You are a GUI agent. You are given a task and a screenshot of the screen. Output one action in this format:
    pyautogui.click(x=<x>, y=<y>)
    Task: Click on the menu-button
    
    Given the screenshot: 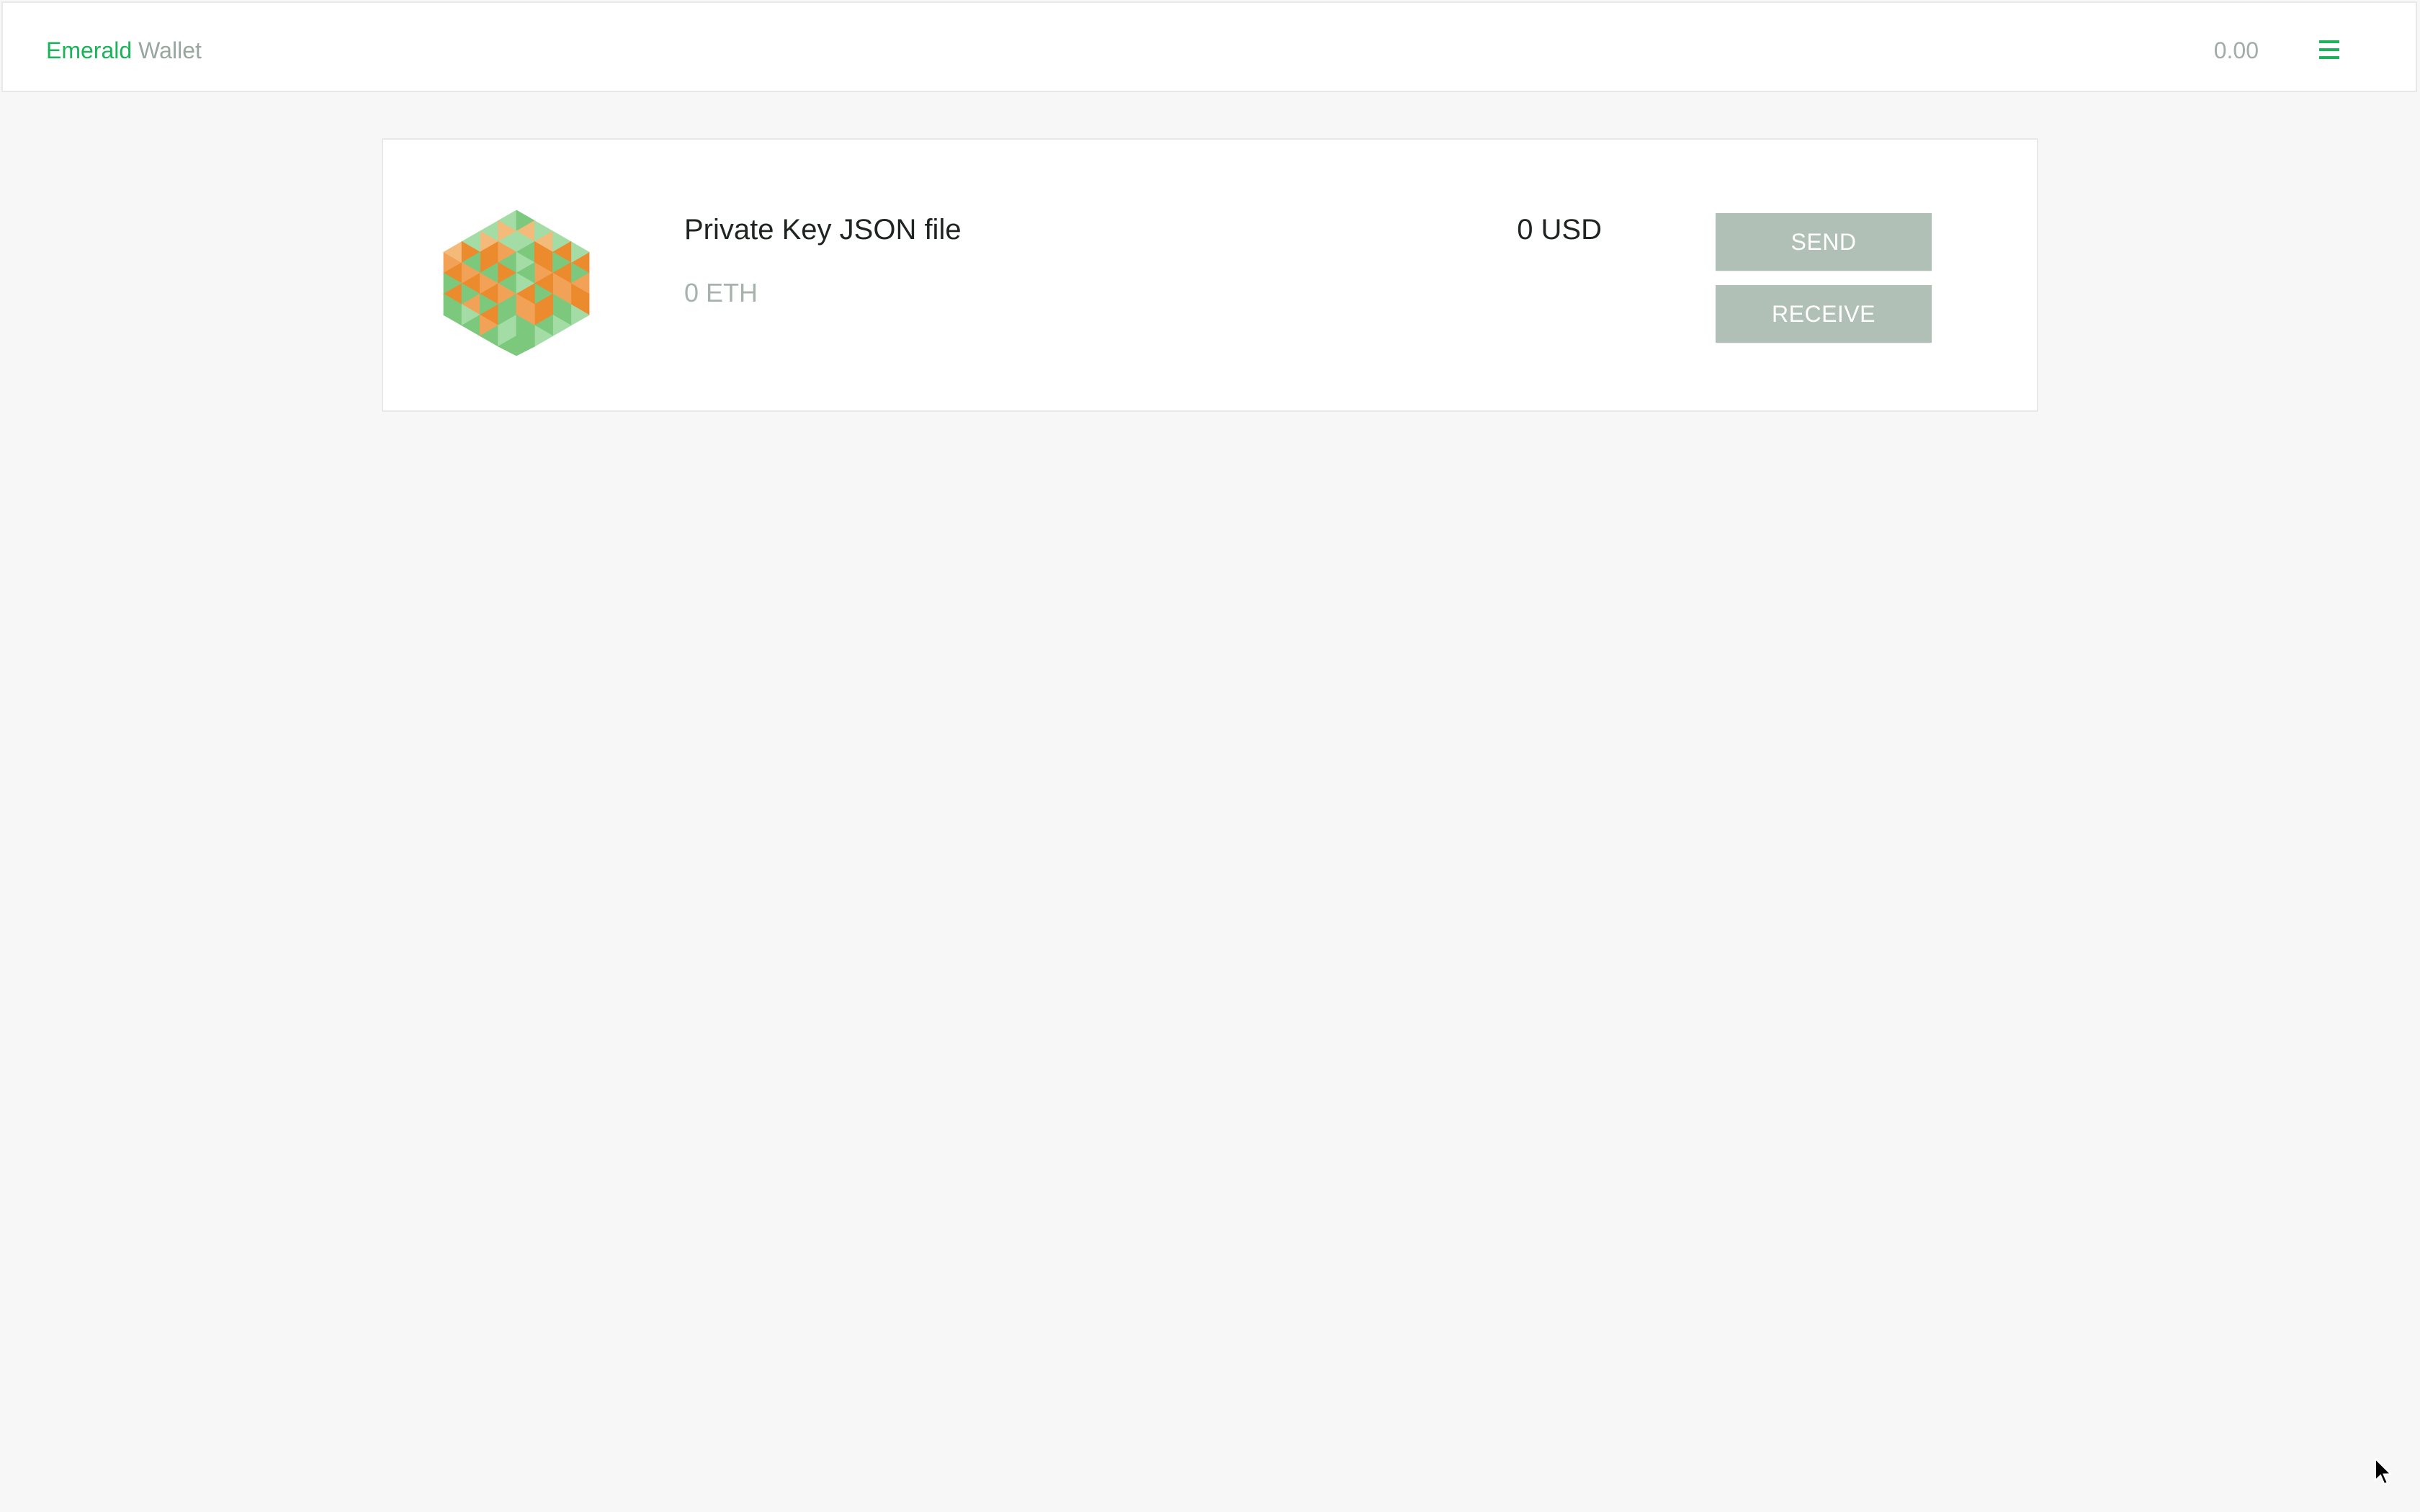 What is the action you would take?
    pyautogui.click(x=2331, y=49)
    